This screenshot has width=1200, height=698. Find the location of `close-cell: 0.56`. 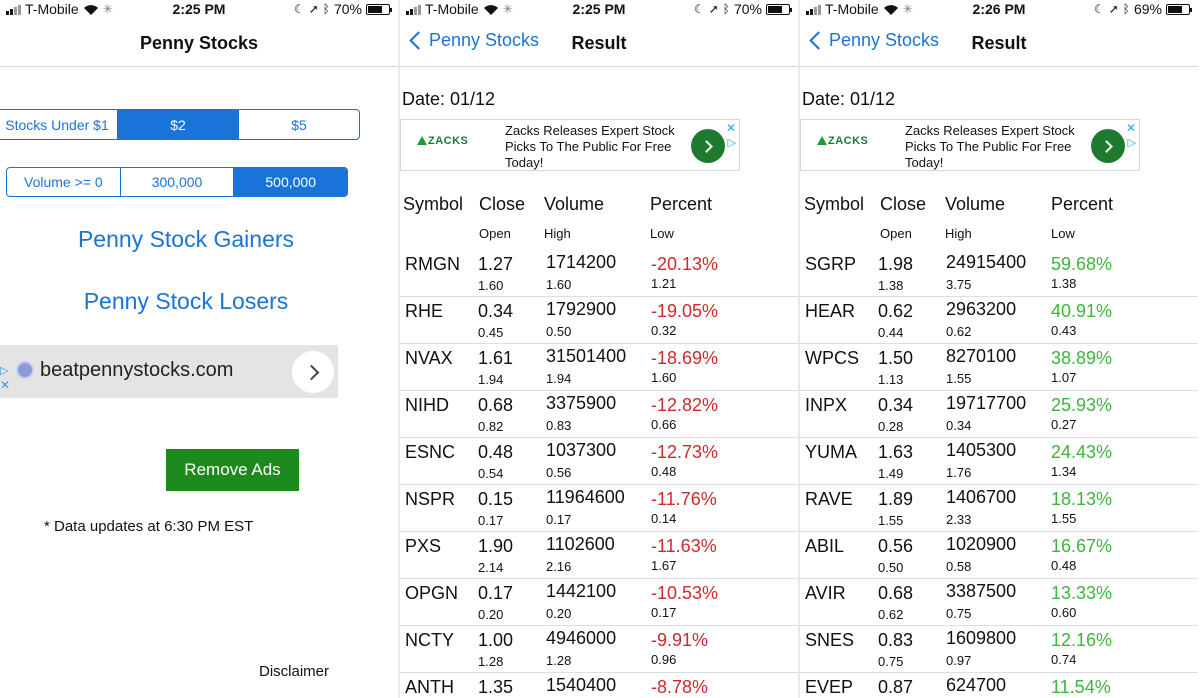

close-cell: 0.56 is located at coordinates (896, 546).